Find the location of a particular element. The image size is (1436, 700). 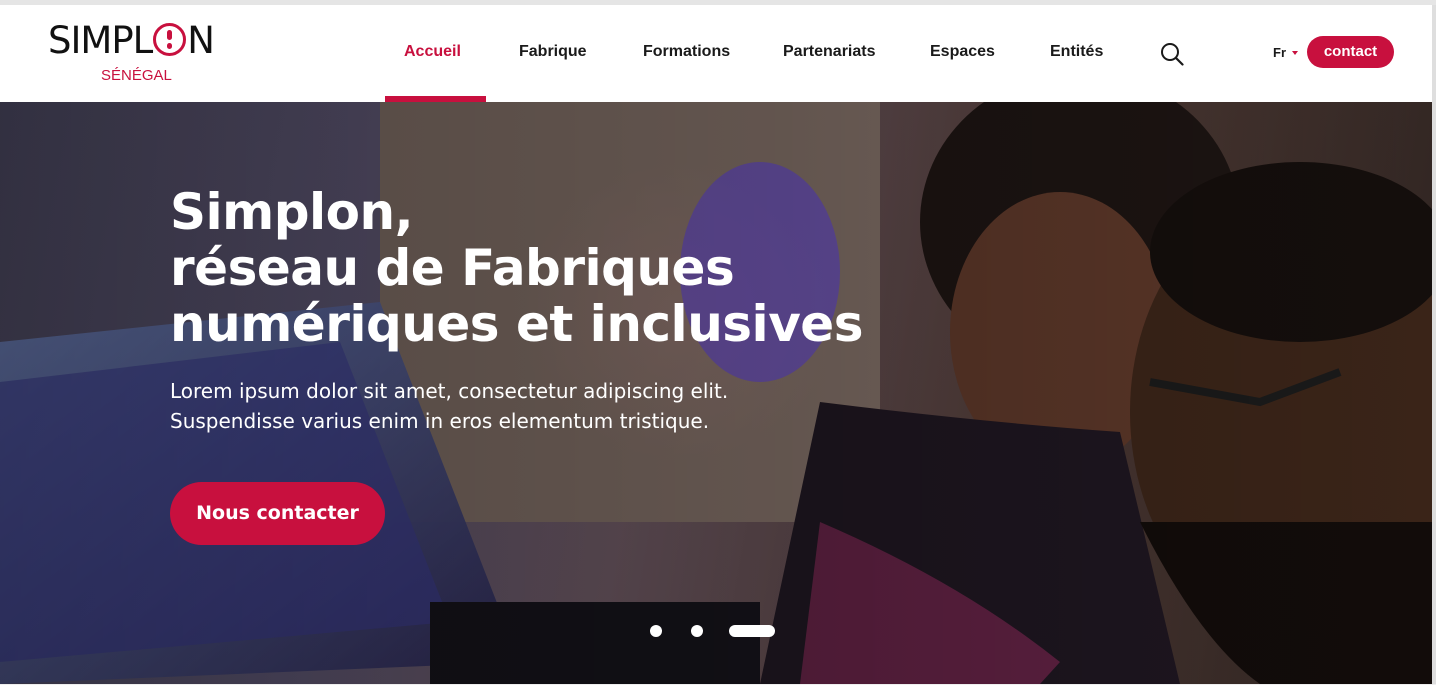

nav-item-accueil: Accueil is located at coordinates (432, 52).